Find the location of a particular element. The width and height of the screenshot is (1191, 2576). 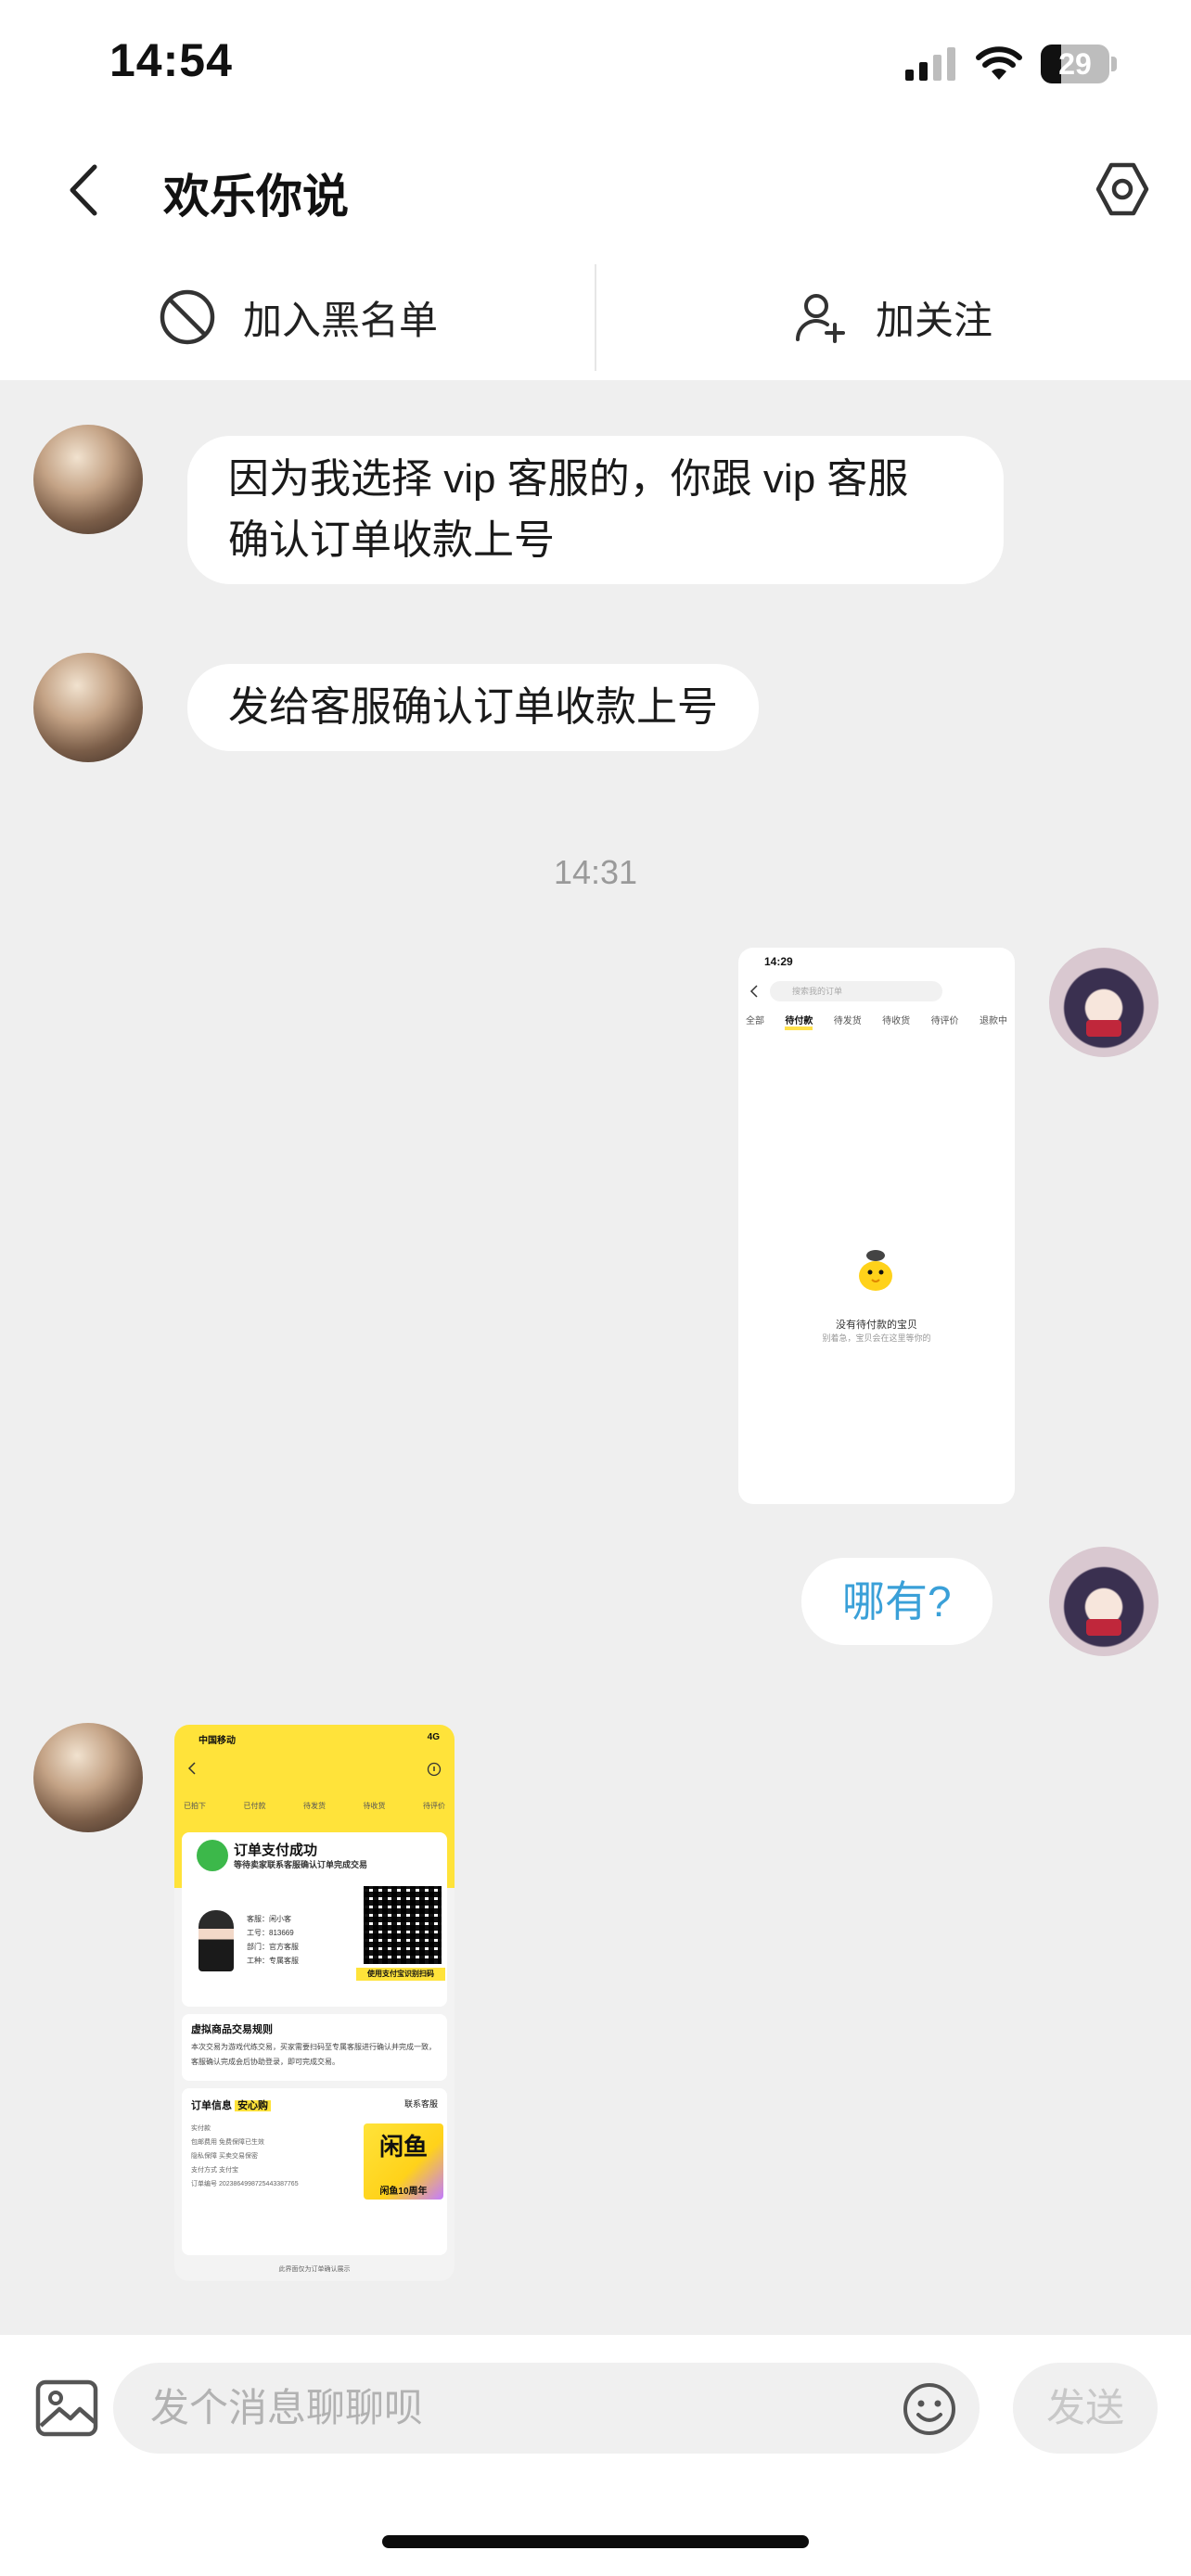

order-line: 实付款 is located at coordinates (201, 2128).